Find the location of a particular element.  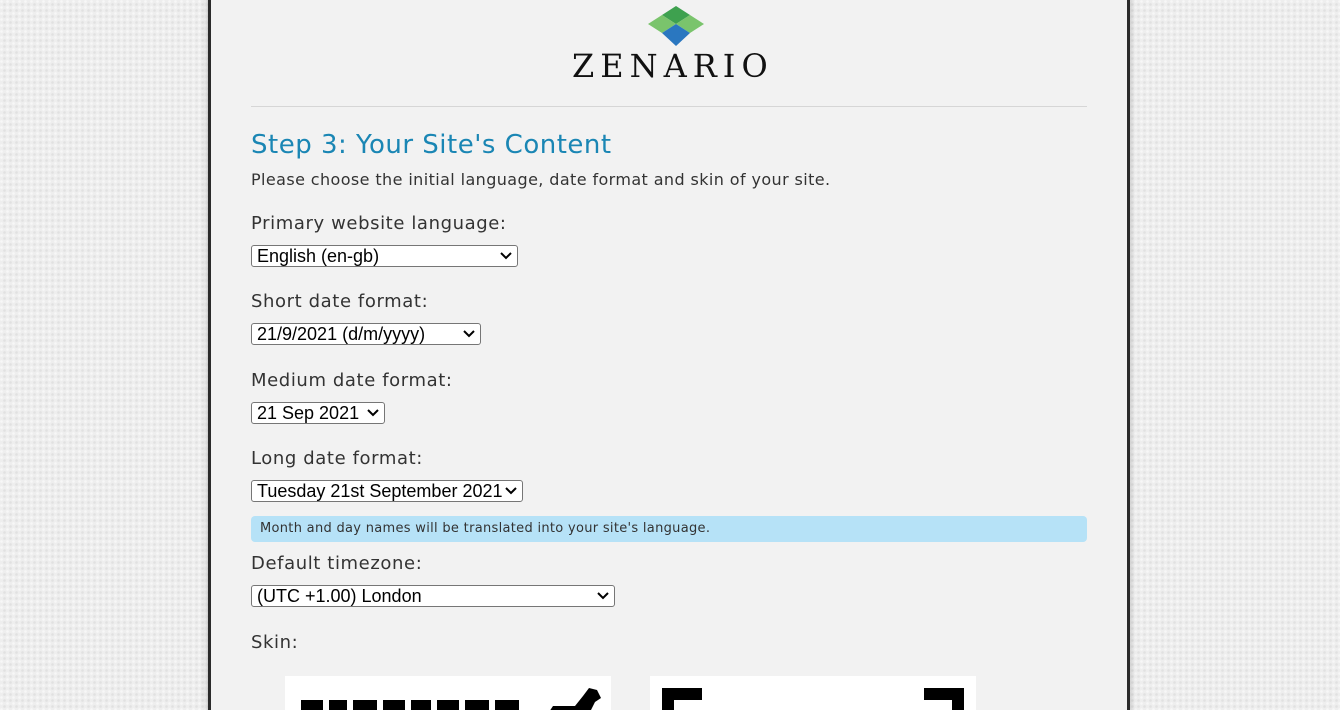

long-date-label: Long date format: is located at coordinates (337, 458).